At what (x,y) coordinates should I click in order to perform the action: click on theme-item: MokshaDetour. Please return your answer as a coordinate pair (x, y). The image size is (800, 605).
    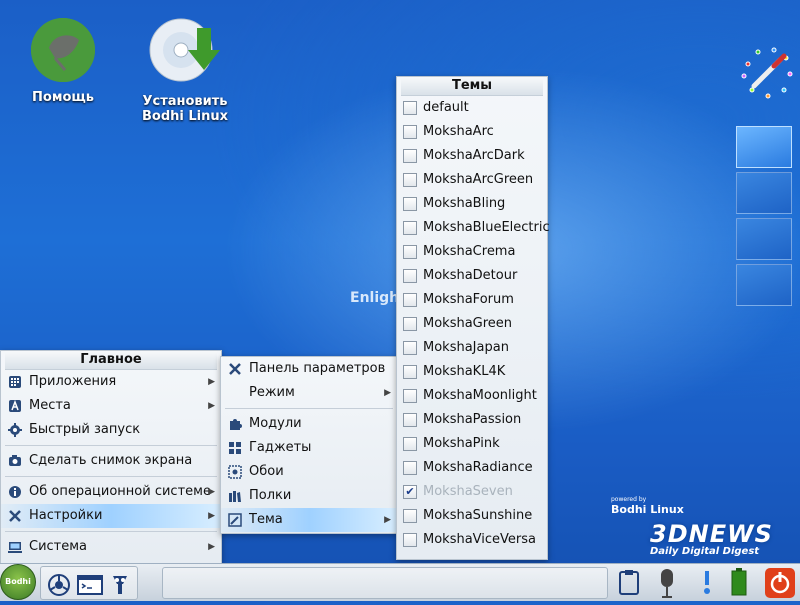
    Looking at the image, I should click on (472, 276).